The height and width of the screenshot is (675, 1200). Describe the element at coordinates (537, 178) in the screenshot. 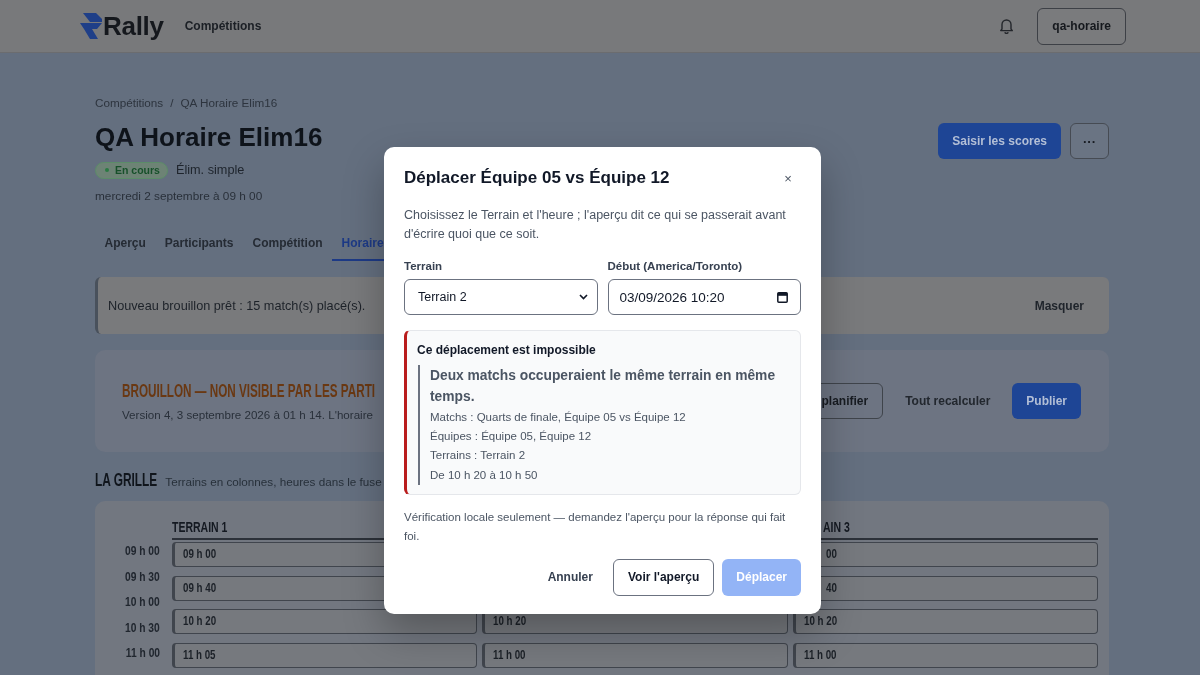

I see `dialog-title: Déplacer Équipe 05 vs Équipe 12` at that location.